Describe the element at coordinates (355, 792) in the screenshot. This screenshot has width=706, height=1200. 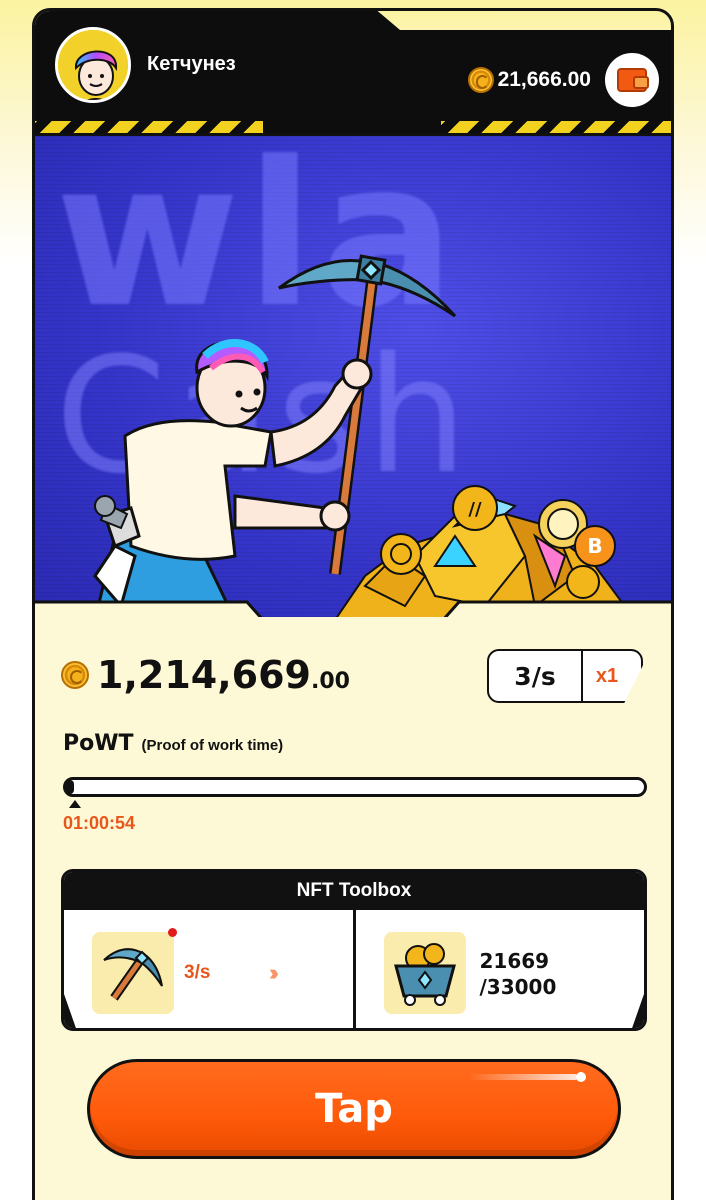
I see `powt-progress-bar` at that location.